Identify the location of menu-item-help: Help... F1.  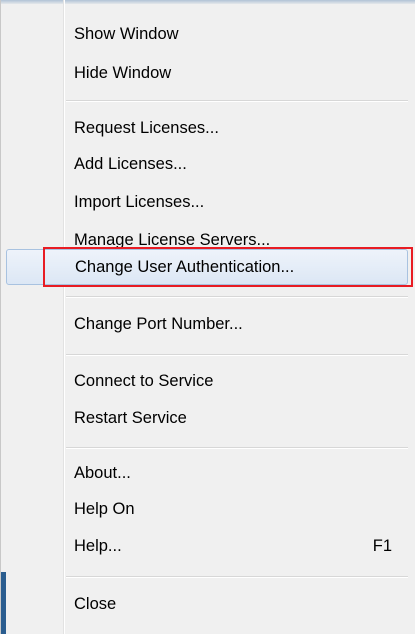
(207, 546).